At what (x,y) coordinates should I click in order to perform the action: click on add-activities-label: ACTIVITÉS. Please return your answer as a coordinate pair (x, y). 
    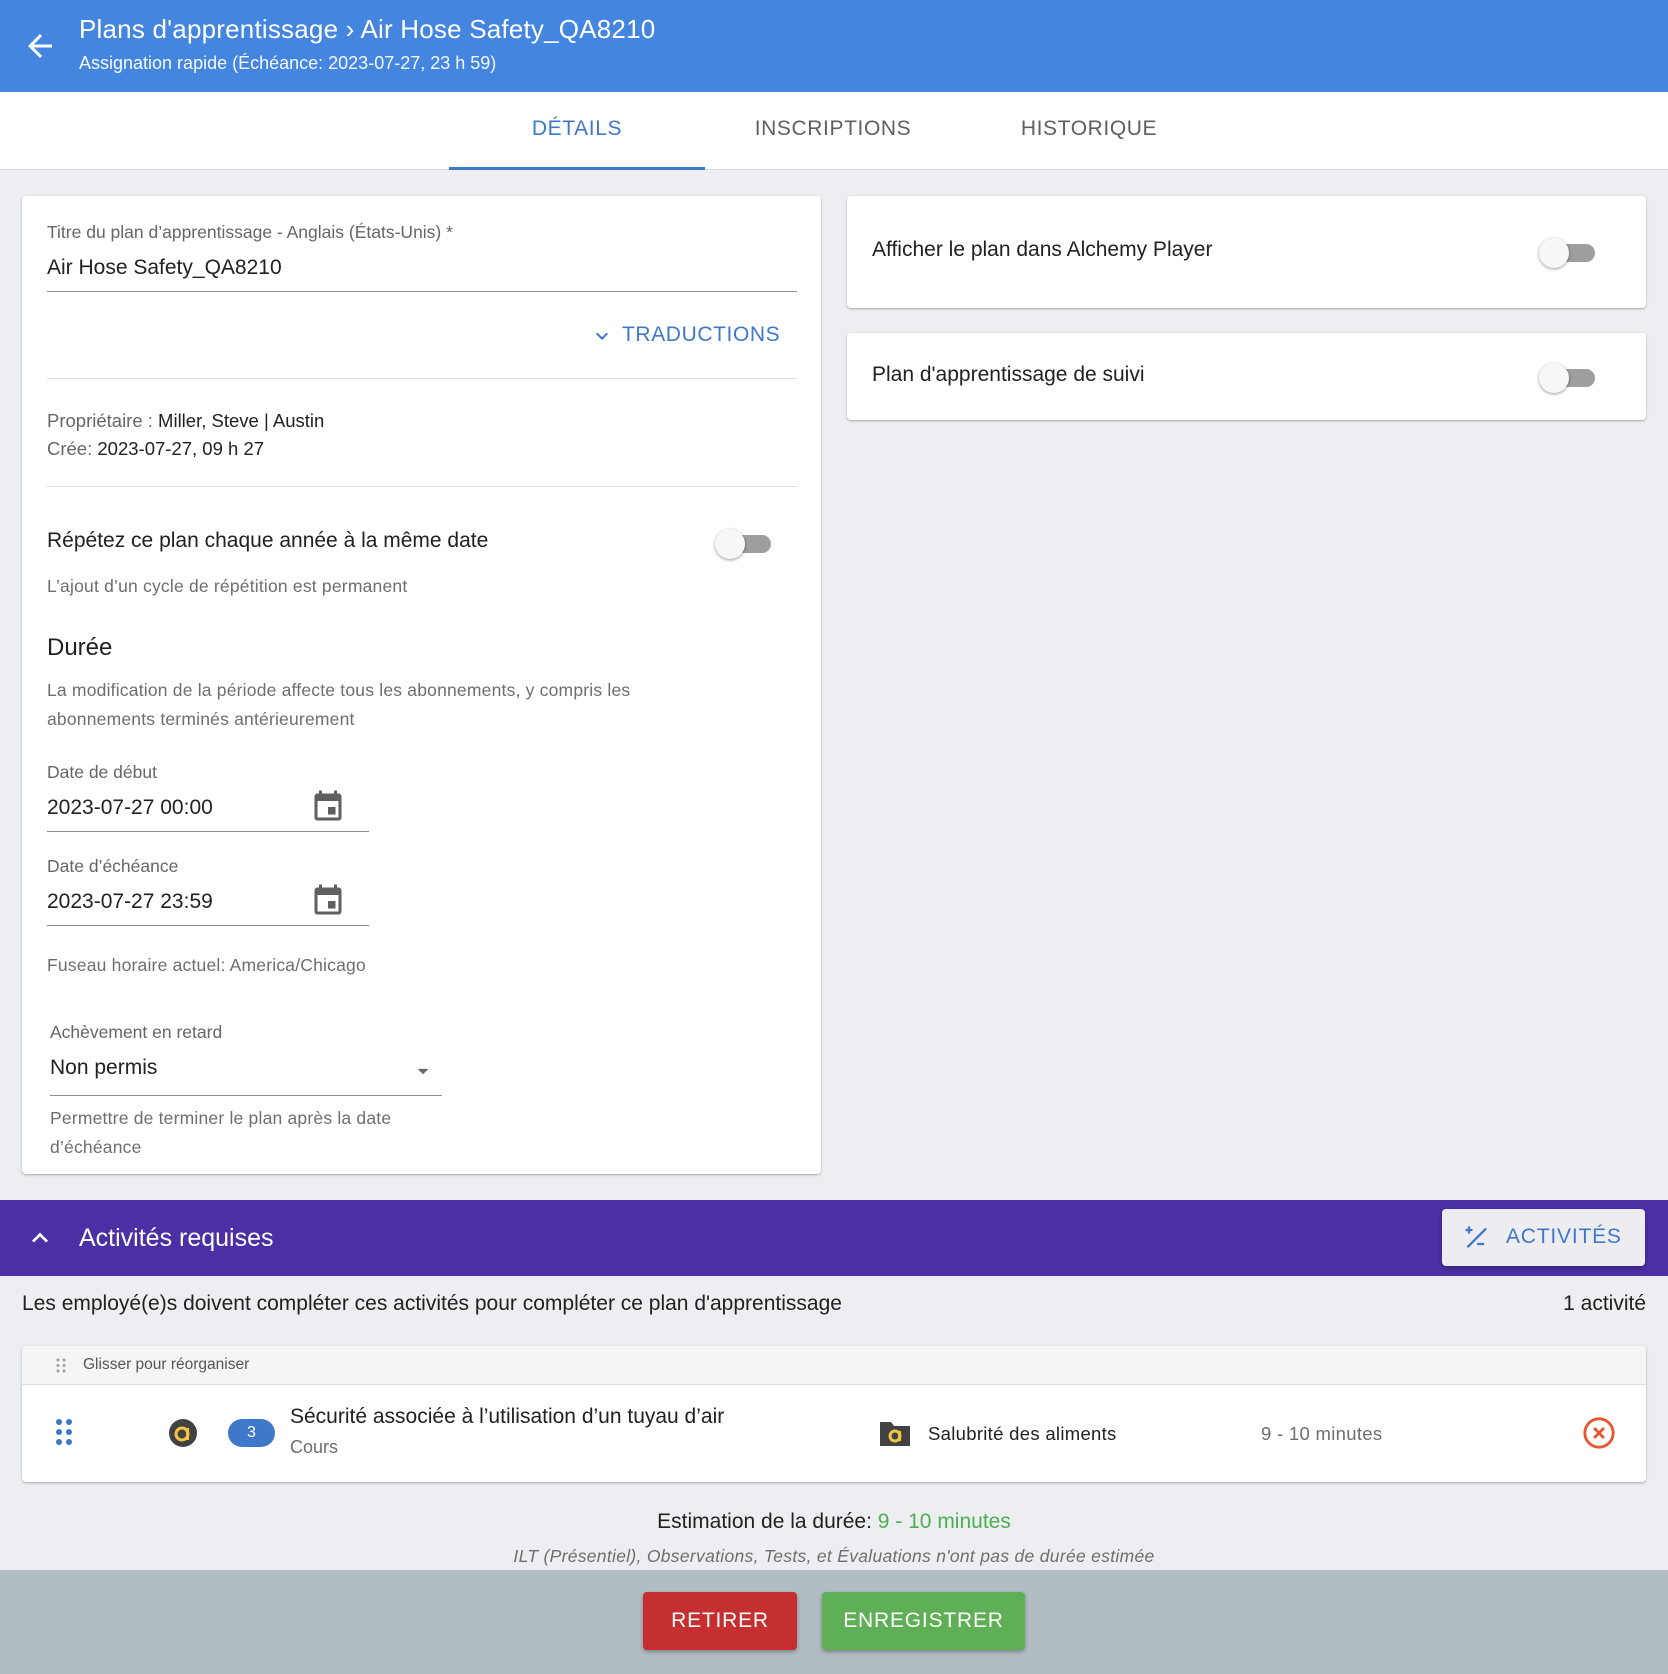
    Looking at the image, I should click on (1564, 1236).